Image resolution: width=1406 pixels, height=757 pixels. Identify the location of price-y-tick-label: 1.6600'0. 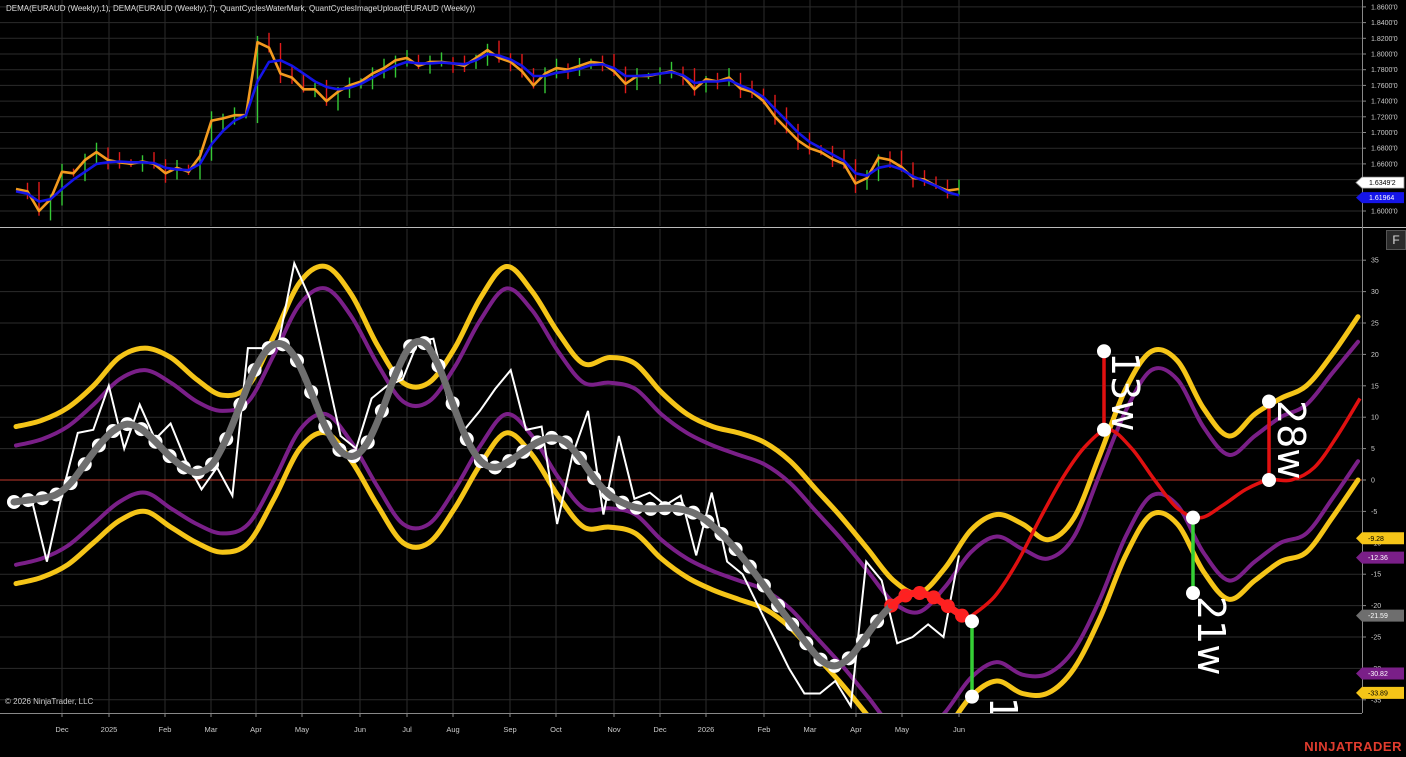
(1384, 164).